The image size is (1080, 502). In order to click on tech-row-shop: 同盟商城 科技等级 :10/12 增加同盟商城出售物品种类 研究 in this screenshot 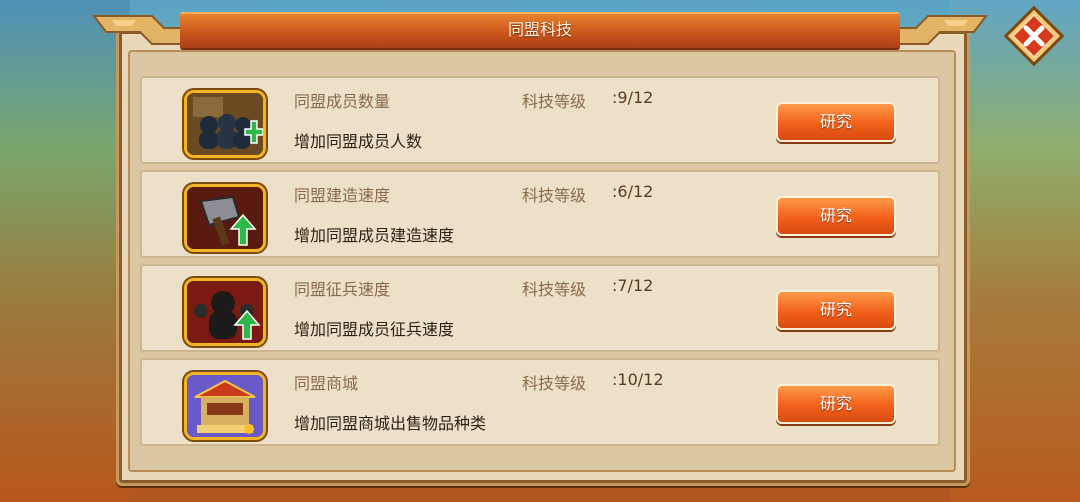, I will do `click(540, 402)`.